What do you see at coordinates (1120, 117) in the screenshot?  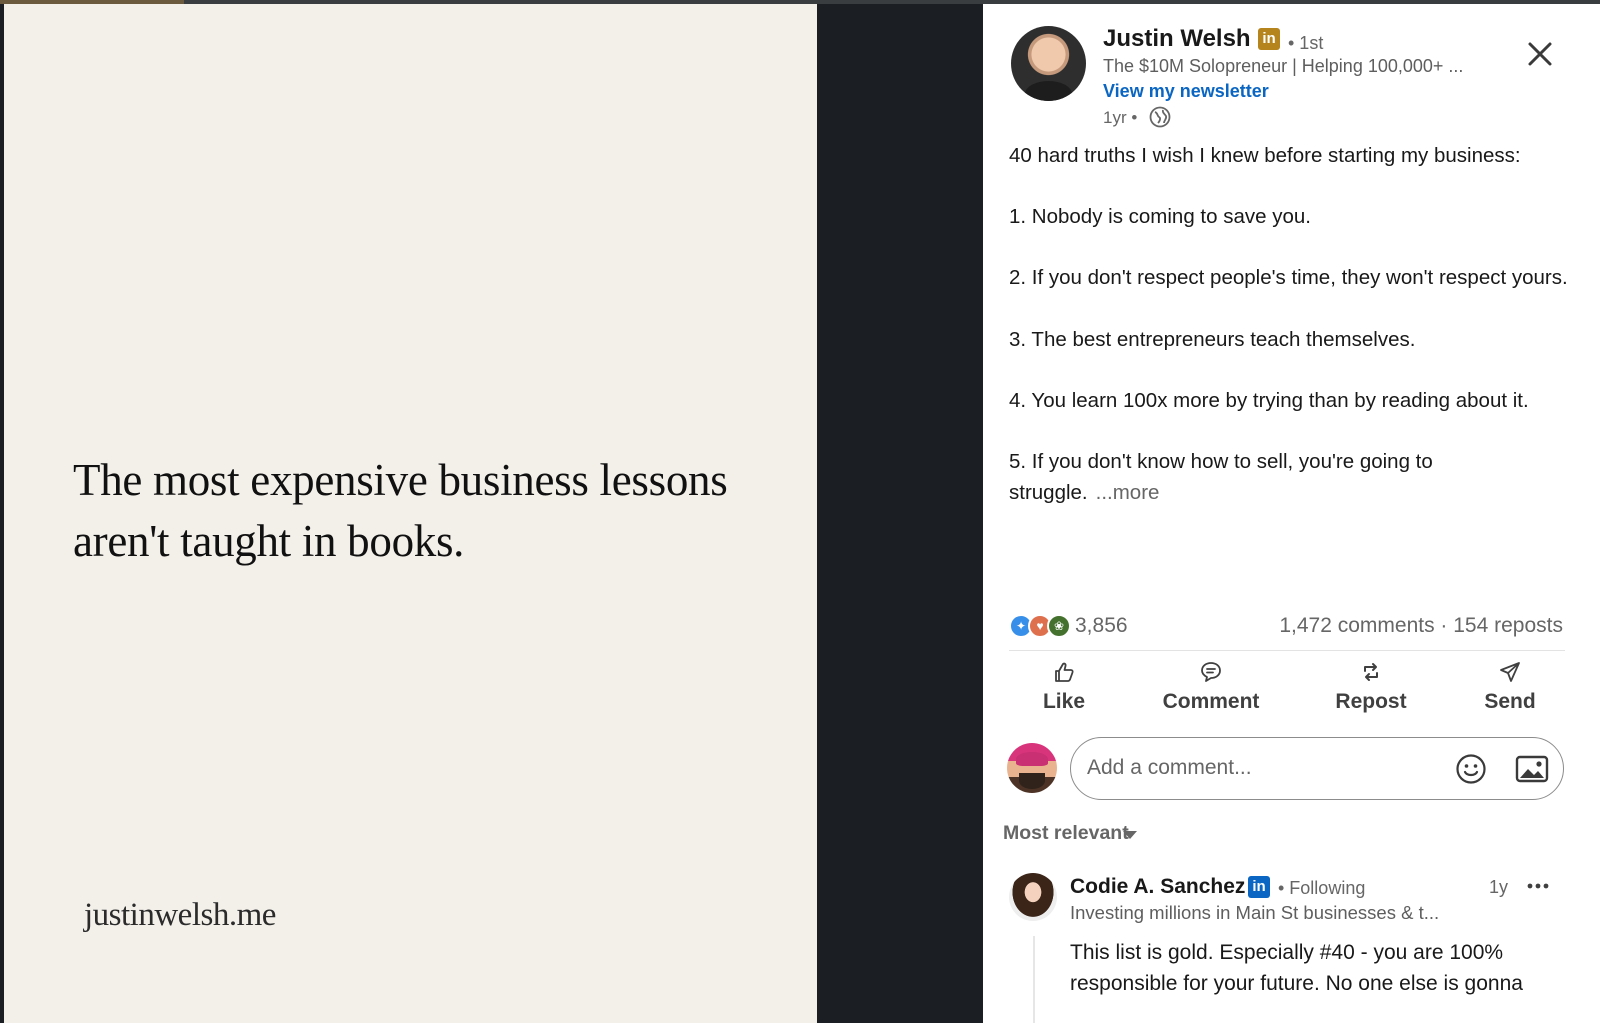 I see `post-timestamp: 1yr •` at bounding box center [1120, 117].